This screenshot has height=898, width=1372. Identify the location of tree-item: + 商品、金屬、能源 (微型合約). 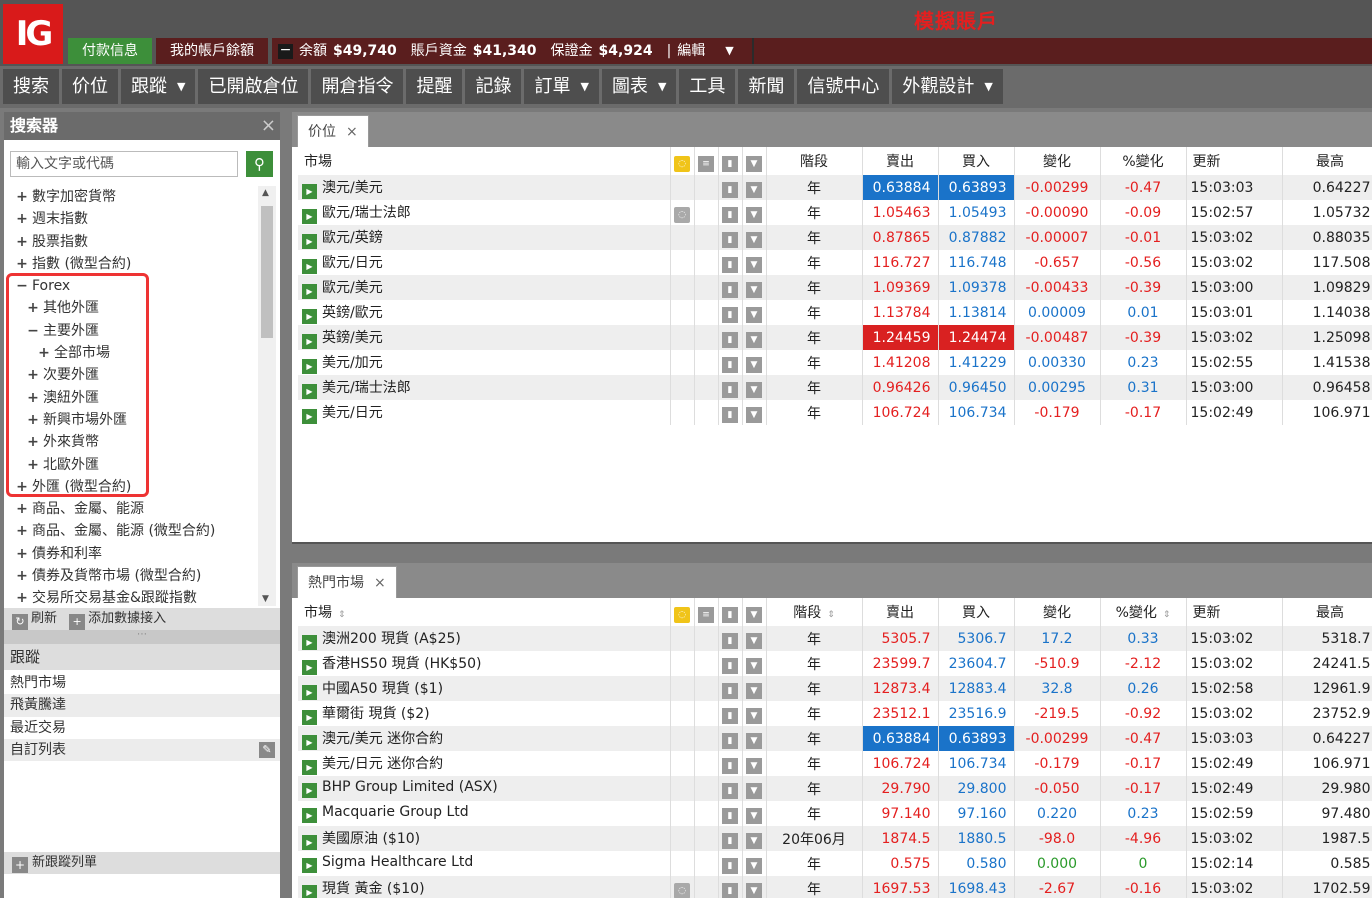
(130, 531).